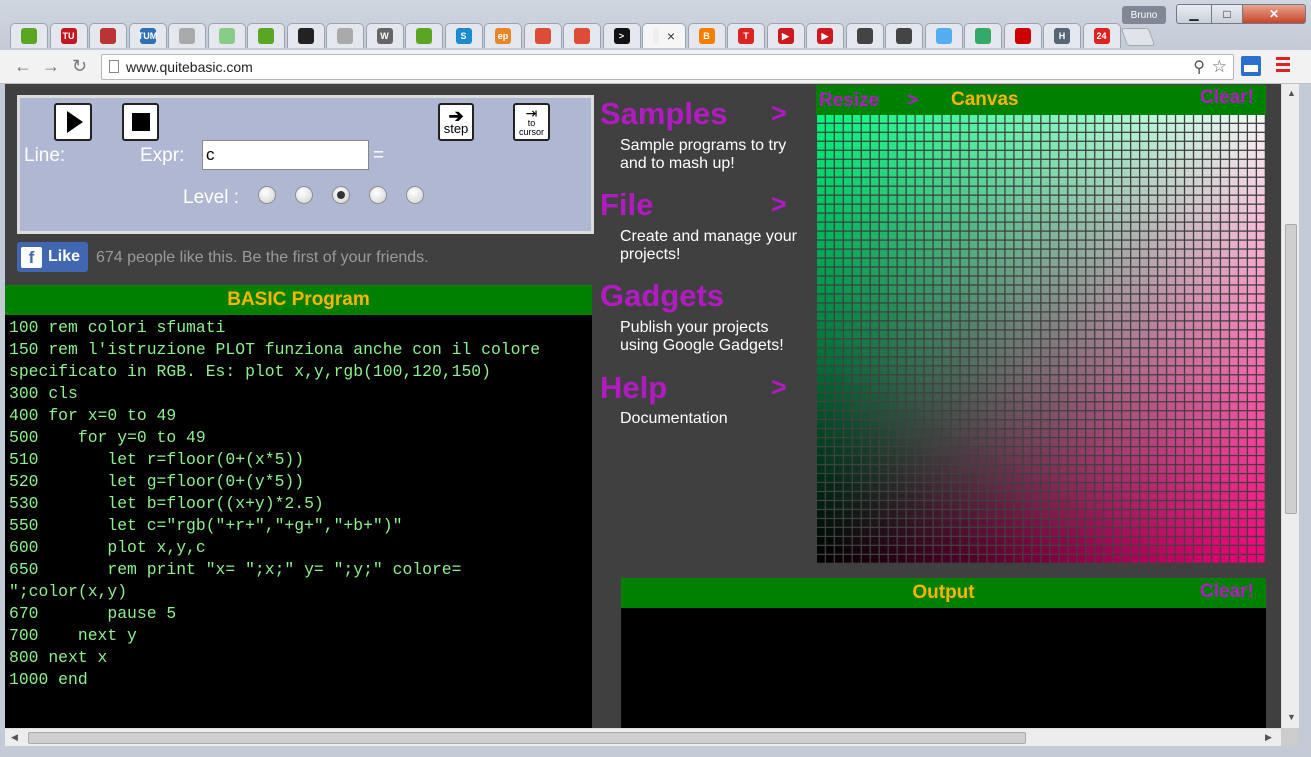 The image size is (1311, 757). Describe the element at coordinates (298, 504) in the screenshot. I see `program-line: 530 let b=floor((x+y)*2.5)` at that location.